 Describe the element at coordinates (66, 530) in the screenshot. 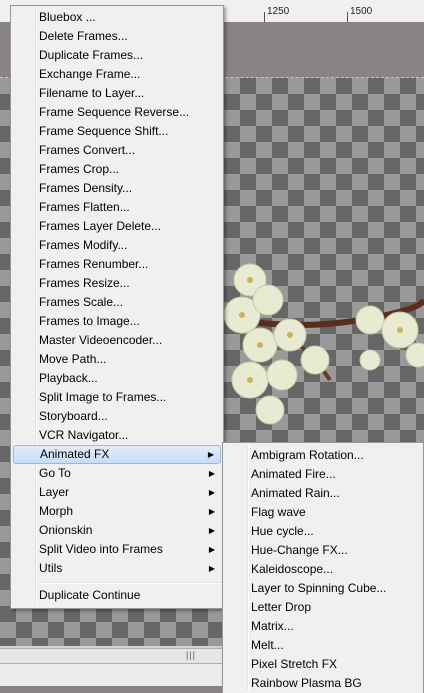

I see `menu-item-label: Onionskin` at that location.